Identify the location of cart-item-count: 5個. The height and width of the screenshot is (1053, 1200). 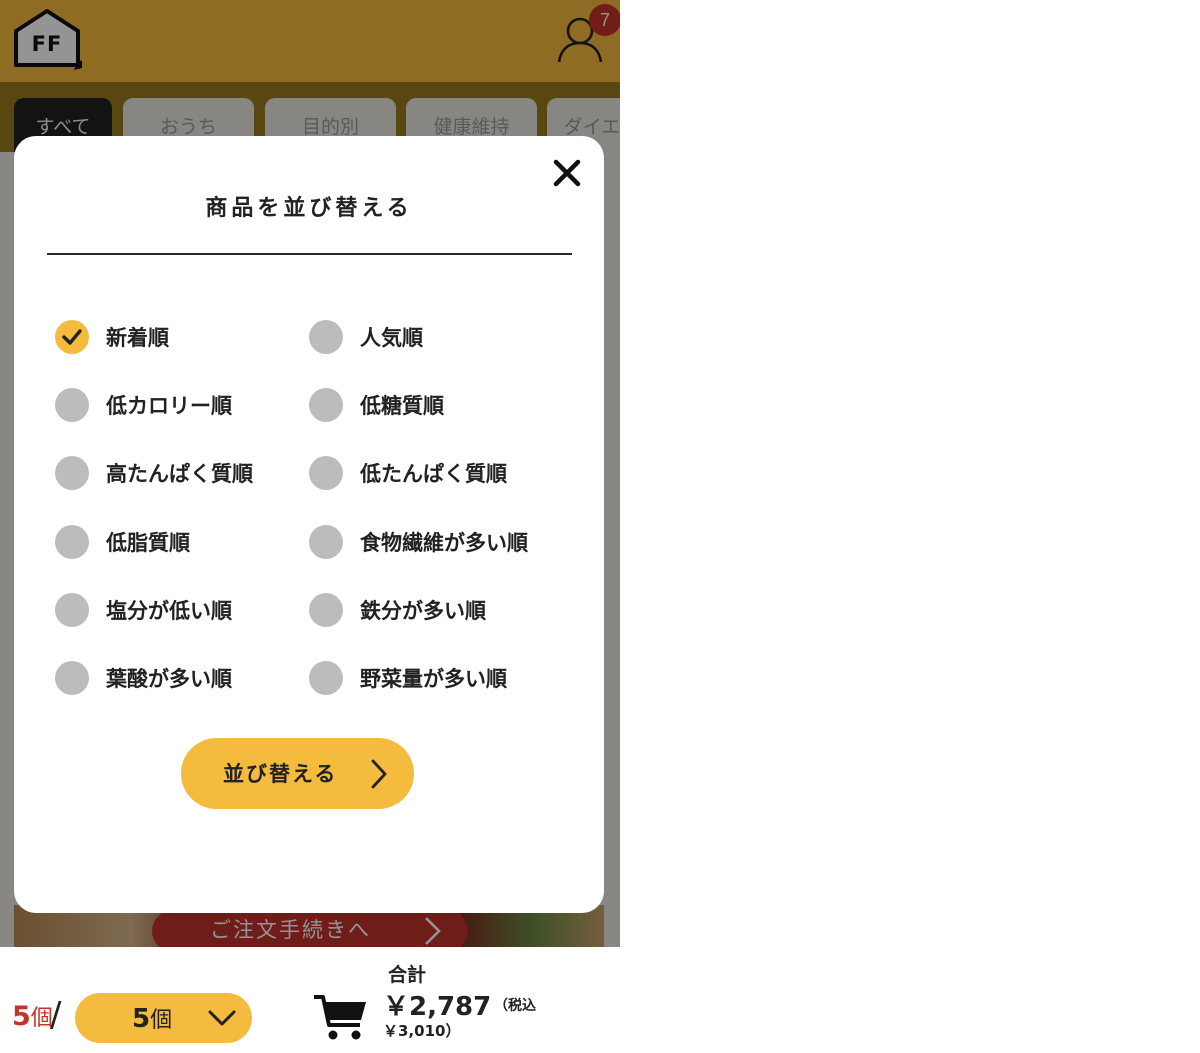
(32, 1016).